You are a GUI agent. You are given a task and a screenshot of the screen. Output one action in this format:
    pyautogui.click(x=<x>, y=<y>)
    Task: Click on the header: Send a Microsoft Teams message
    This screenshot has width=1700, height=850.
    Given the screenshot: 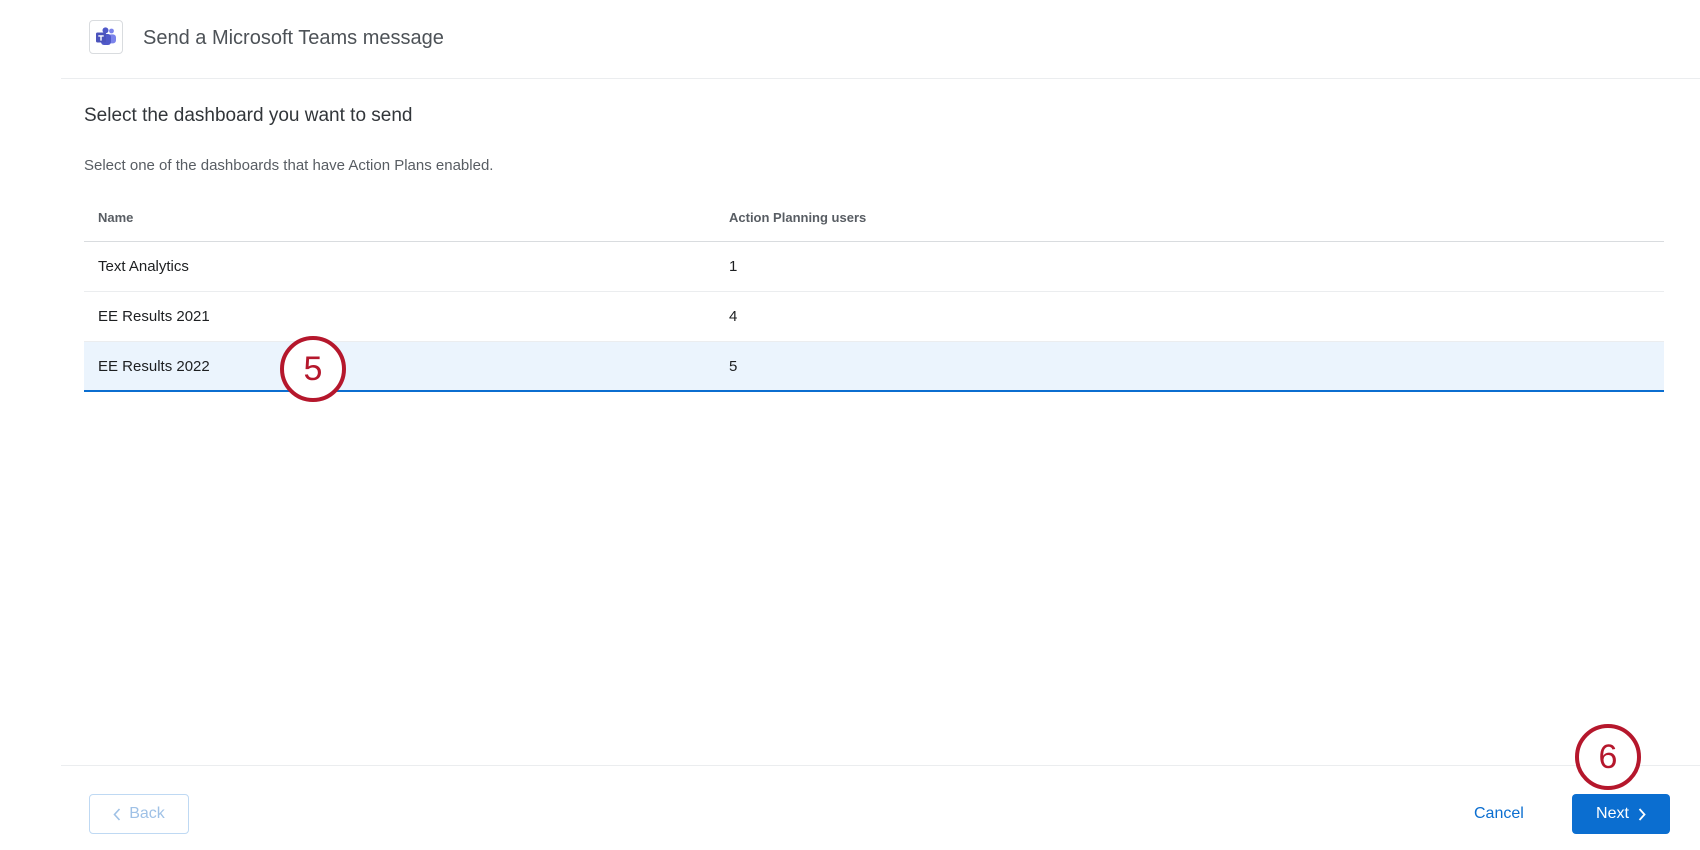 What is the action you would take?
    pyautogui.click(x=880, y=39)
    